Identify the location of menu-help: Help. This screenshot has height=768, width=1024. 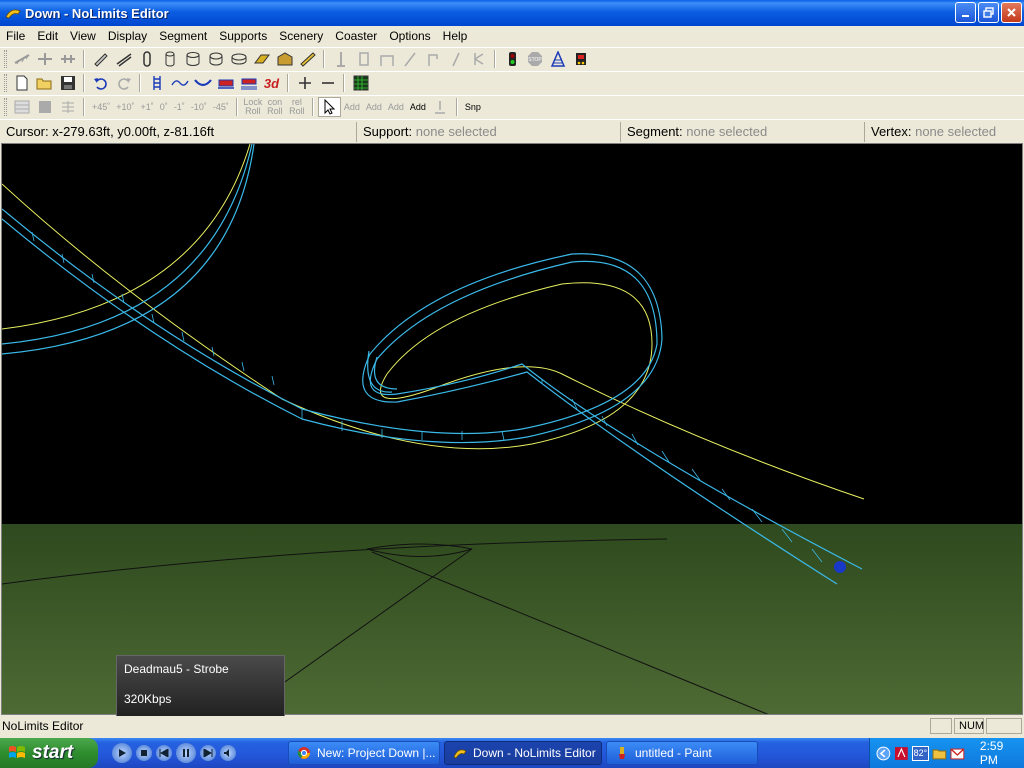
(455, 36).